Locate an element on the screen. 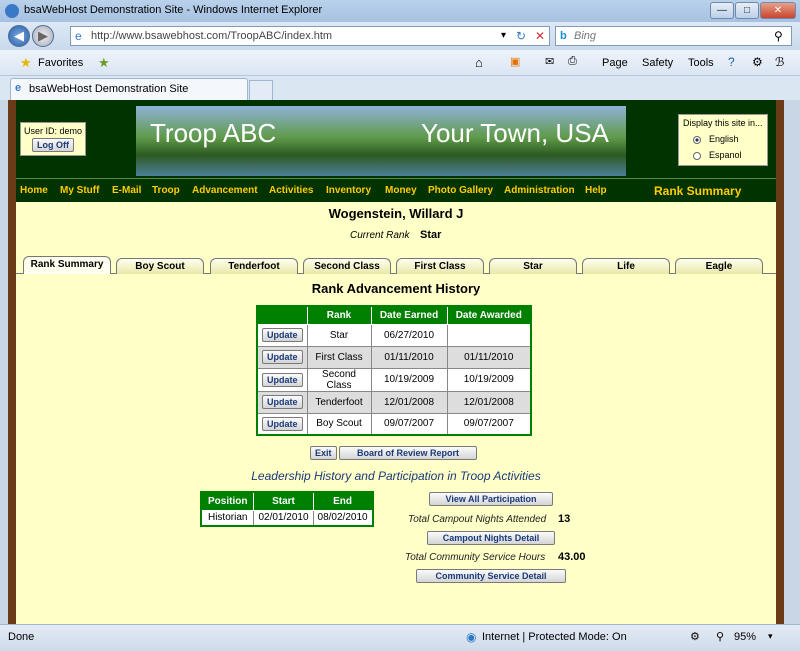  tab-life: Life is located at coordinates (626, 266).